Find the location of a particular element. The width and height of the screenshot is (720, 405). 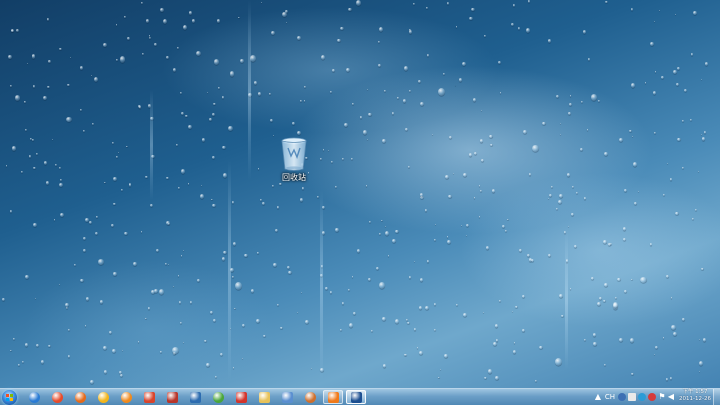

taskbar-button-chrome is located at coordinates (57, 397).